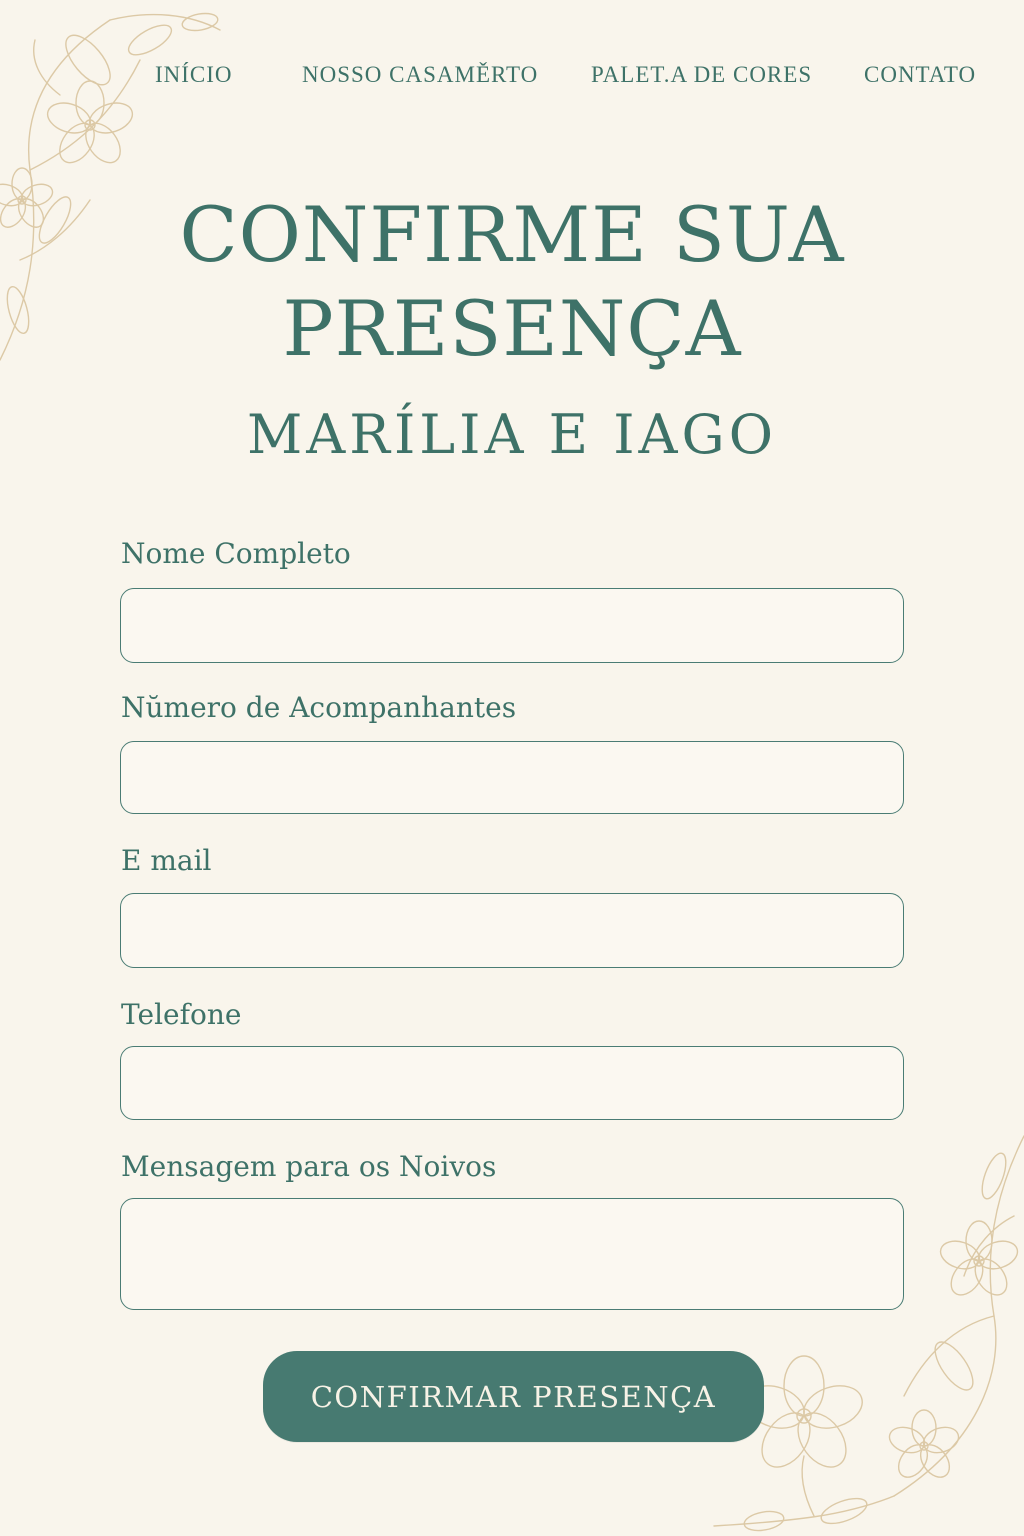 The height and width of the screenshot is (1536, 1024). I want to click on nav-link-nosso-casamento: NOSSO CASAMĚRTO, so click(420, 75).